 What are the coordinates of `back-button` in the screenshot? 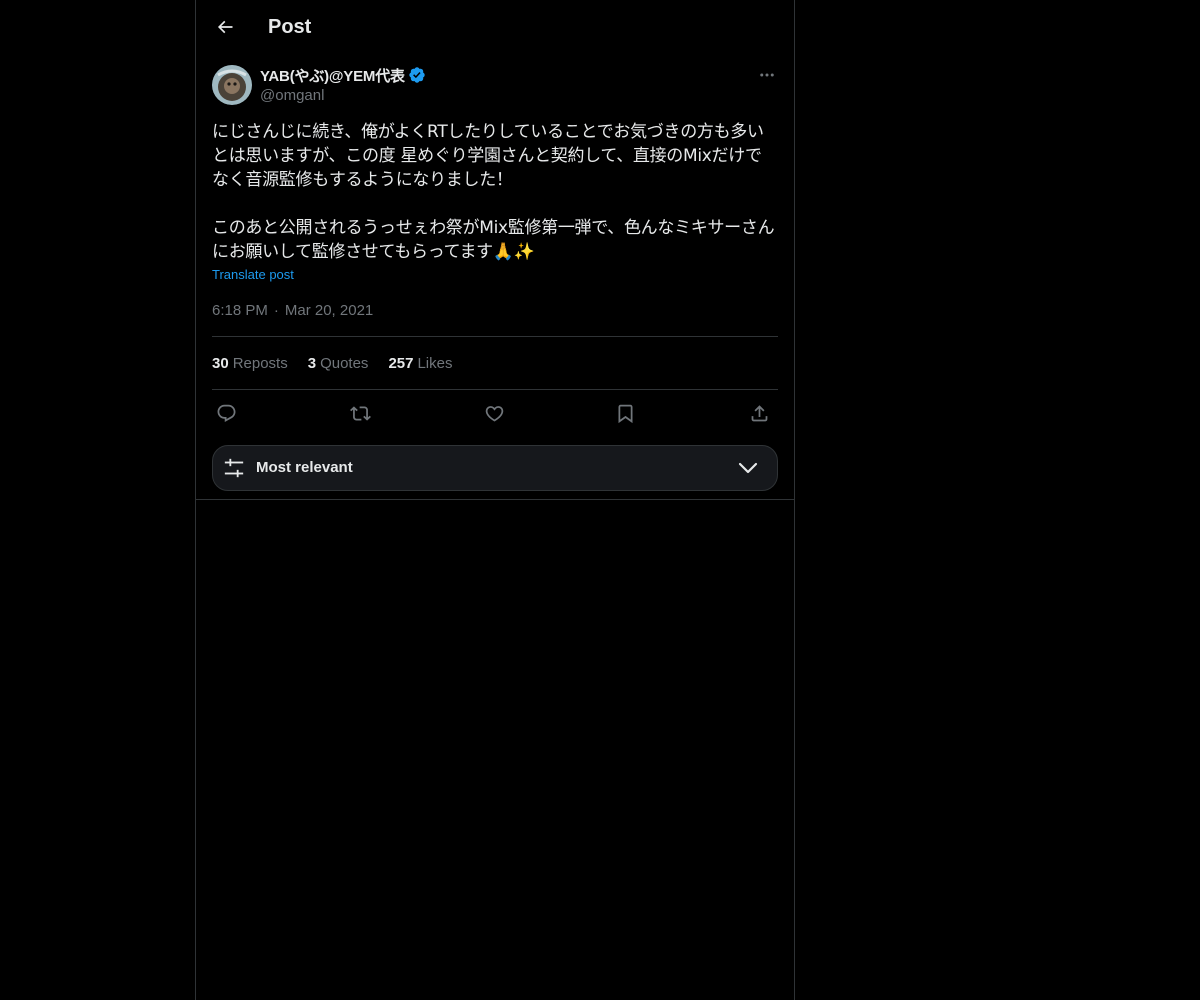 It's located at (225, 27).